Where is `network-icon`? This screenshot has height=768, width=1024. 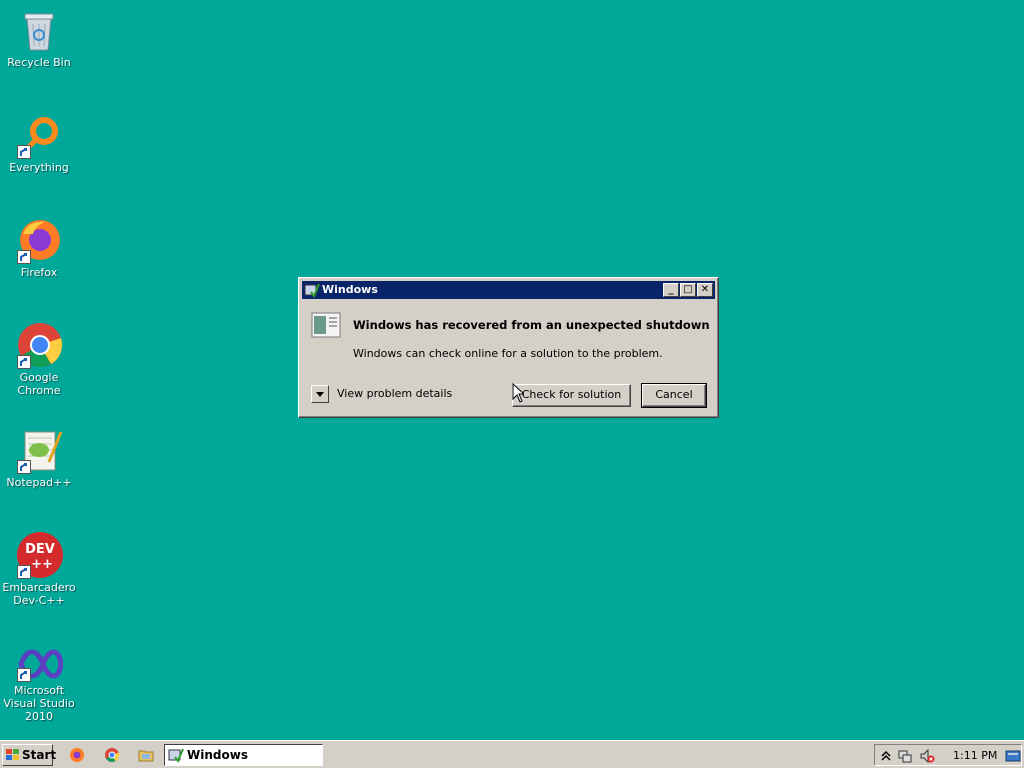
network-icon is located at coordinates (905, 756).